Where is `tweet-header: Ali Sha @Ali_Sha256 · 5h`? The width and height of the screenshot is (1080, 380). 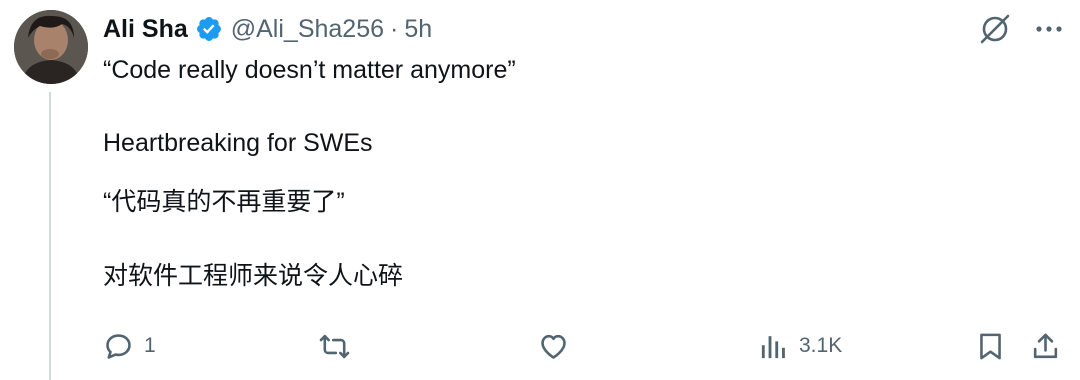
tweet-header: Ali Sha @Ali_Sha256 · 5h is located at coordinates (267, 29).